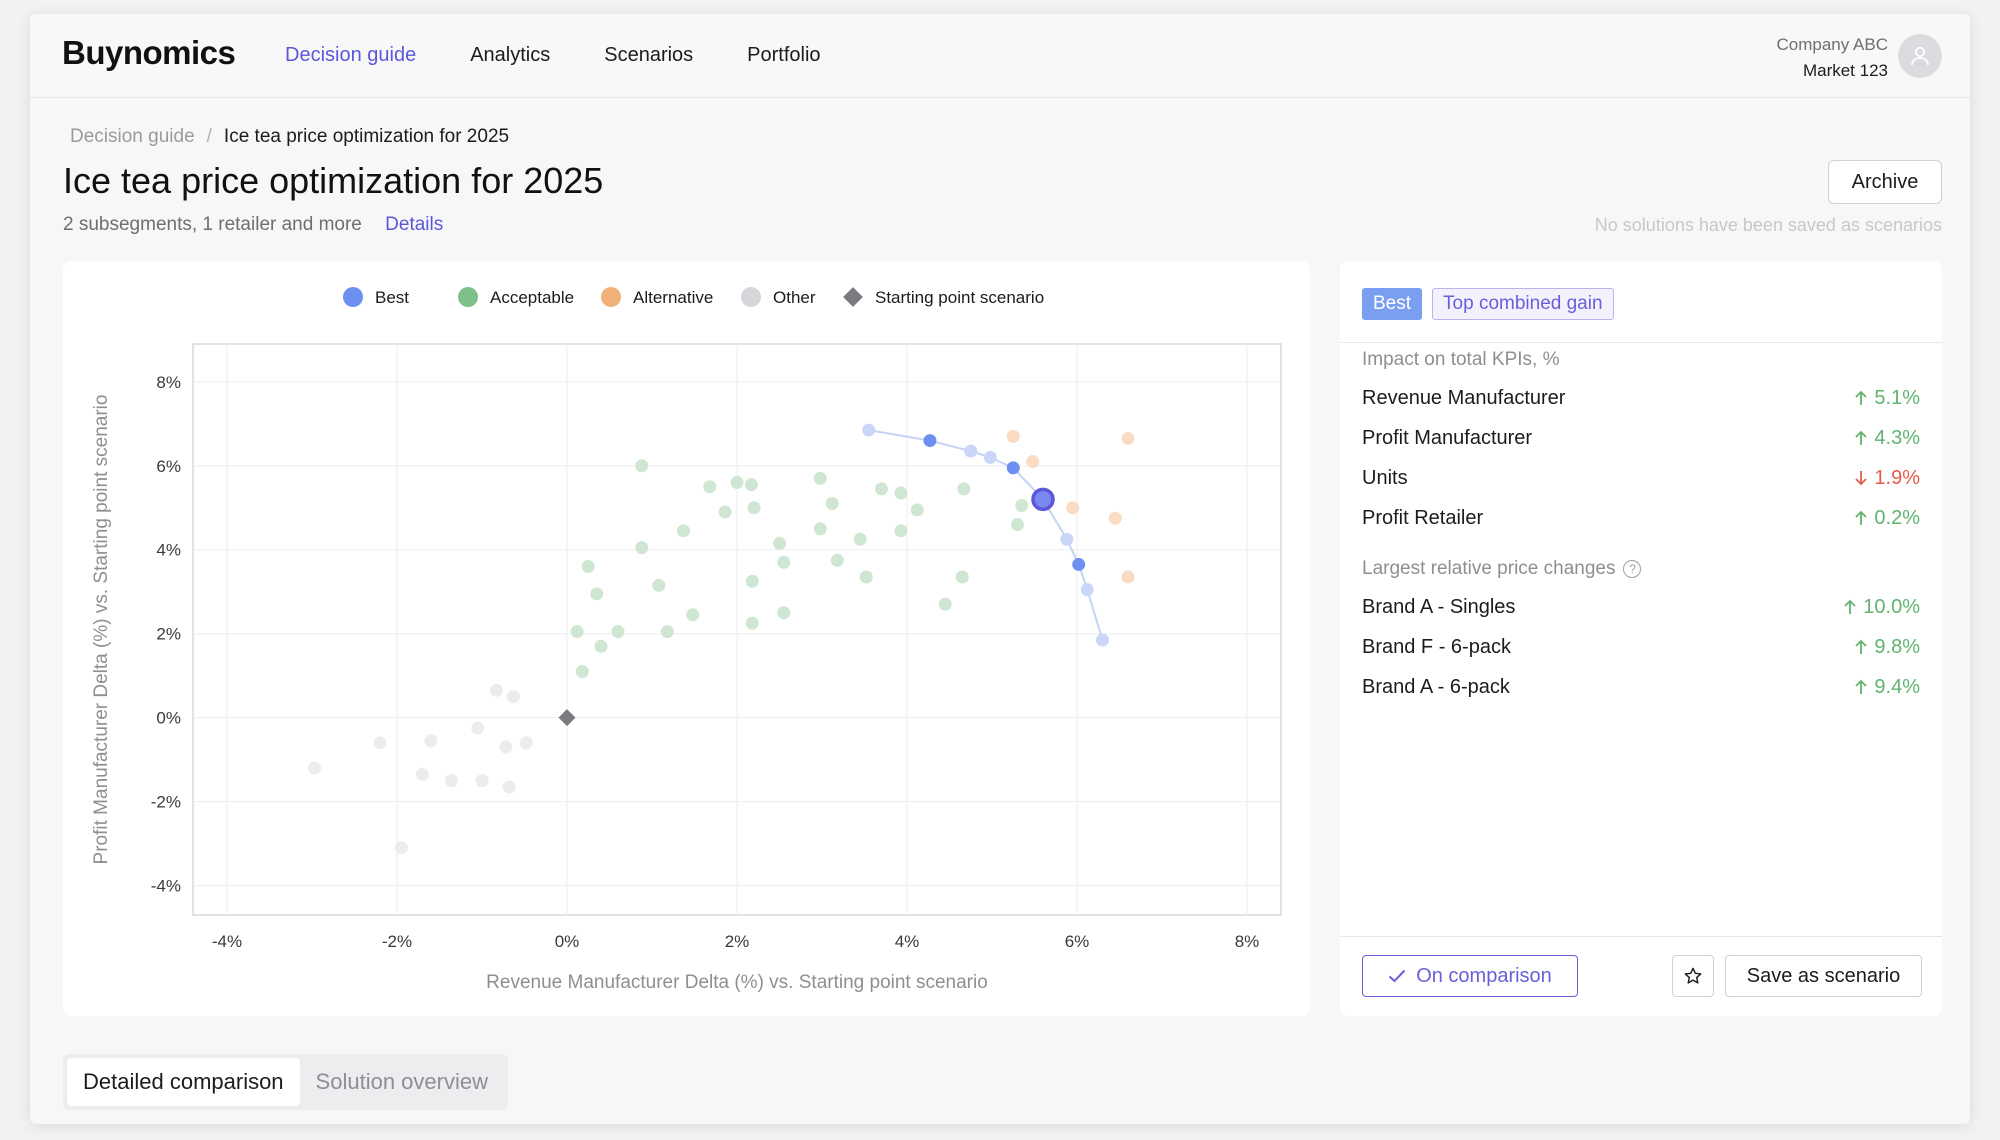 This screenshot has width=2000, height=1140. What do you see at coordinates (611, 297) in the screenshot?
I see `legend-dot-icon` at bounding box center [611, 297].